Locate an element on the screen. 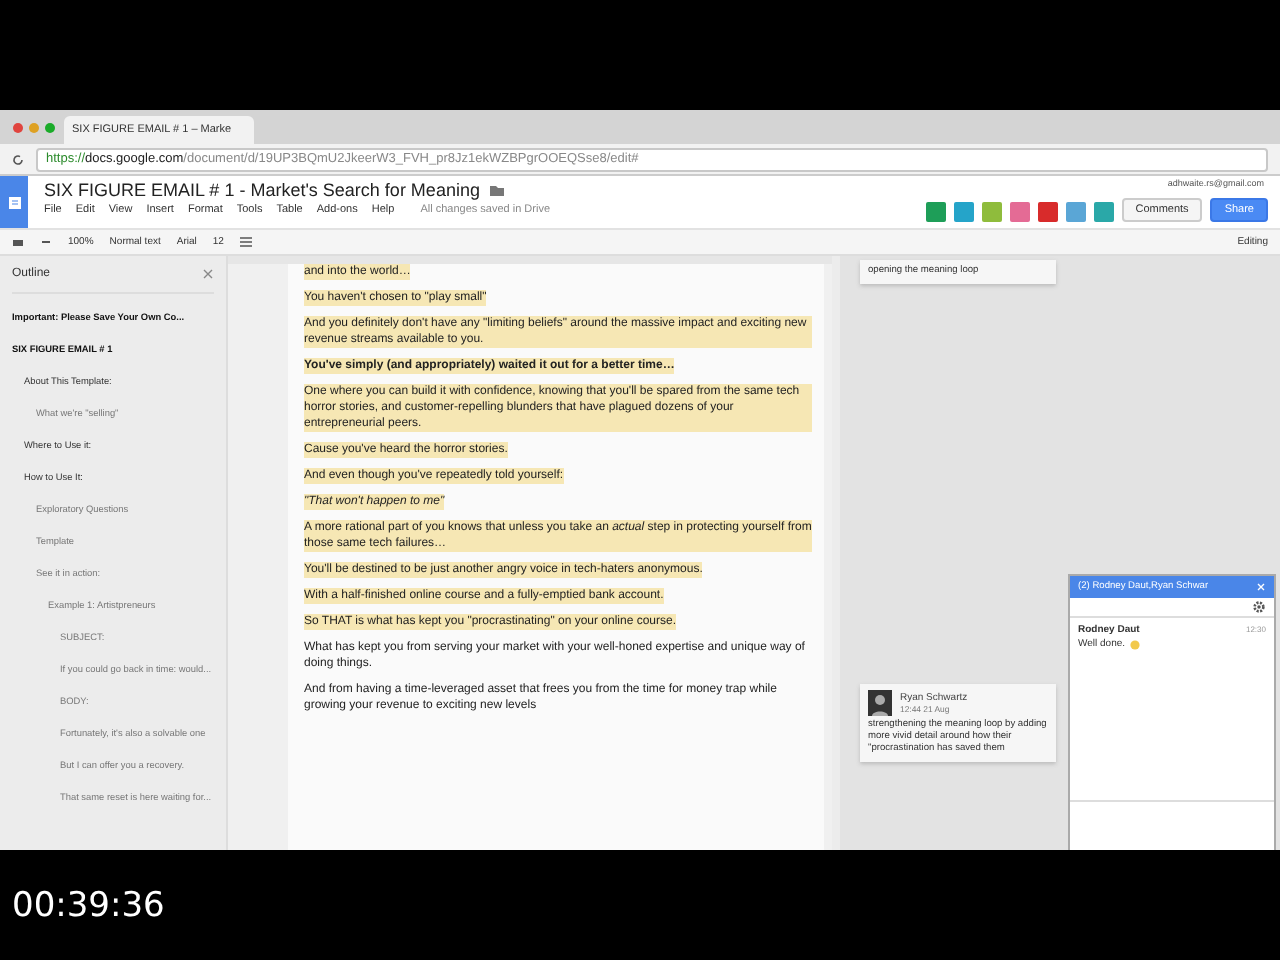 This screenshot has width=1280, height=960. folder-icon is located at coordinates (496, 190).